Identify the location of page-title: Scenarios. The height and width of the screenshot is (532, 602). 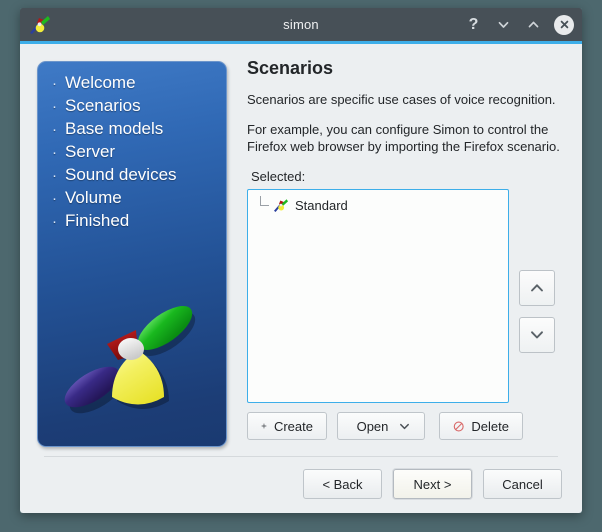
(290, 68).